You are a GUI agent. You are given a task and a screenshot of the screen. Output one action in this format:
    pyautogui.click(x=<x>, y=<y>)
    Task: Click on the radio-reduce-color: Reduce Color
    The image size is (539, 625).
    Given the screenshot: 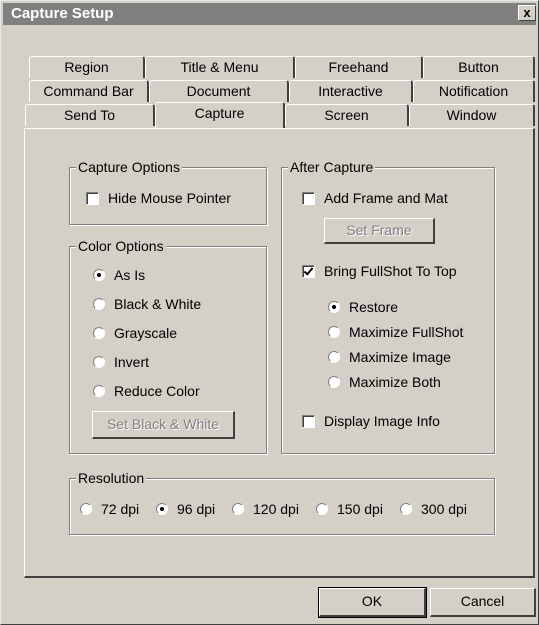 What is the action you would take?
    pyautogui.click(x=146, y=391)
    